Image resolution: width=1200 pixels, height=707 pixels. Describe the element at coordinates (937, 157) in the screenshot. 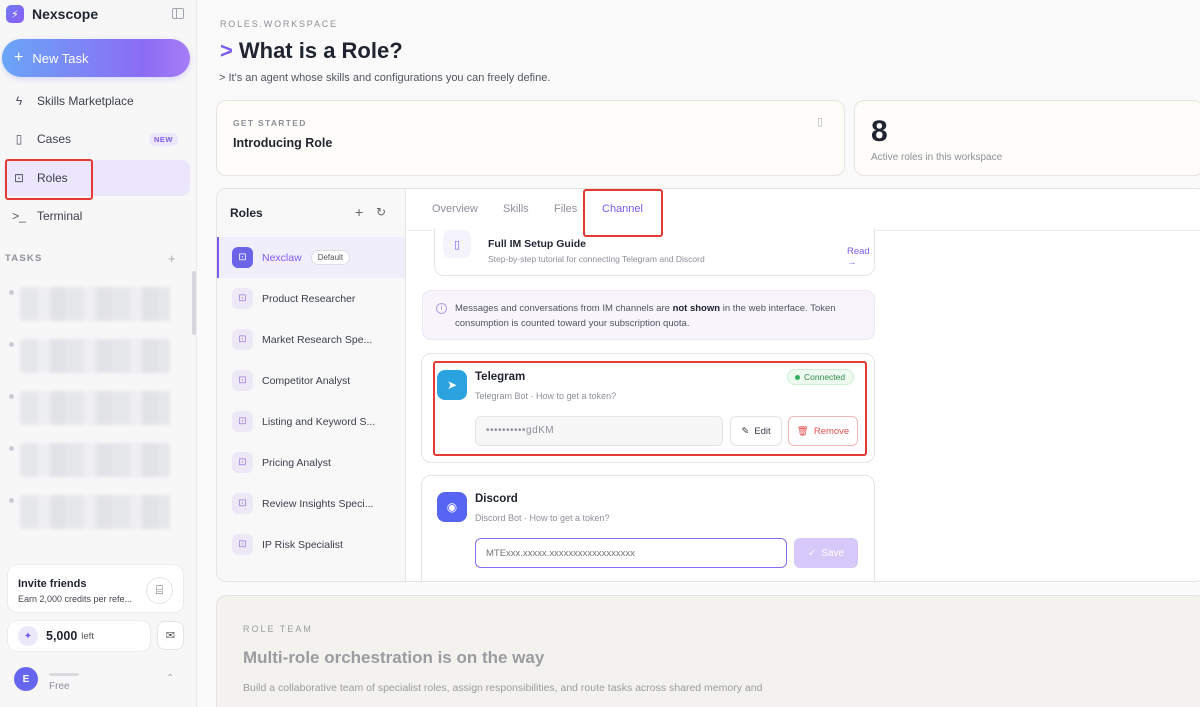

I see `active-roles-label: Active roles in this workspace` at that location.